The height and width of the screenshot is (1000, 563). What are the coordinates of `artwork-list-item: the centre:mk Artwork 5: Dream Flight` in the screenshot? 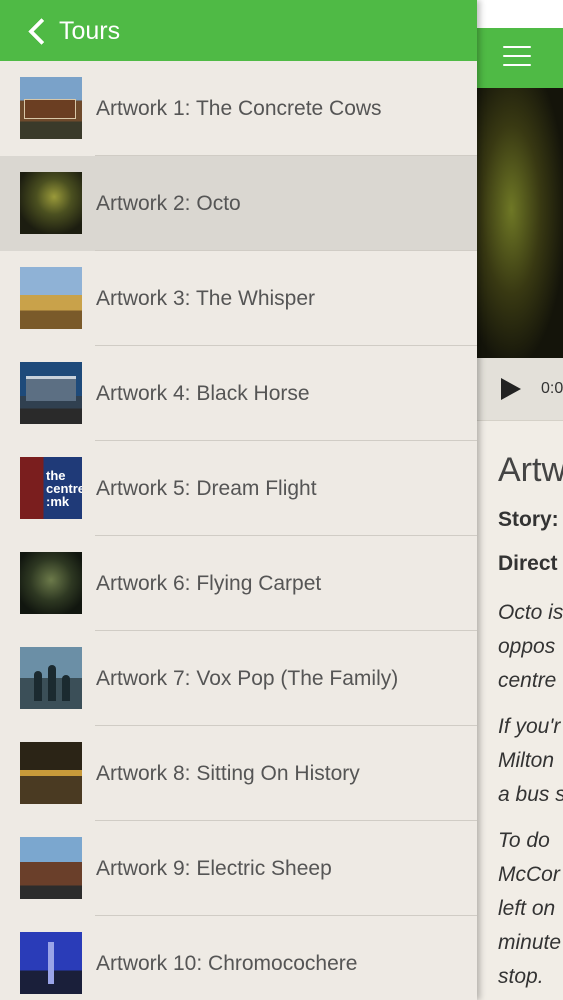 It's located at (238, 488).